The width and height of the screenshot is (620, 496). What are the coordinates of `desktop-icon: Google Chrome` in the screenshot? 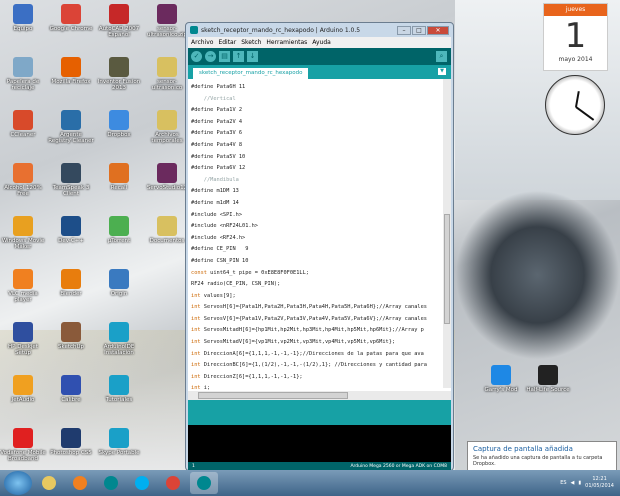 It's located at (71, 18).